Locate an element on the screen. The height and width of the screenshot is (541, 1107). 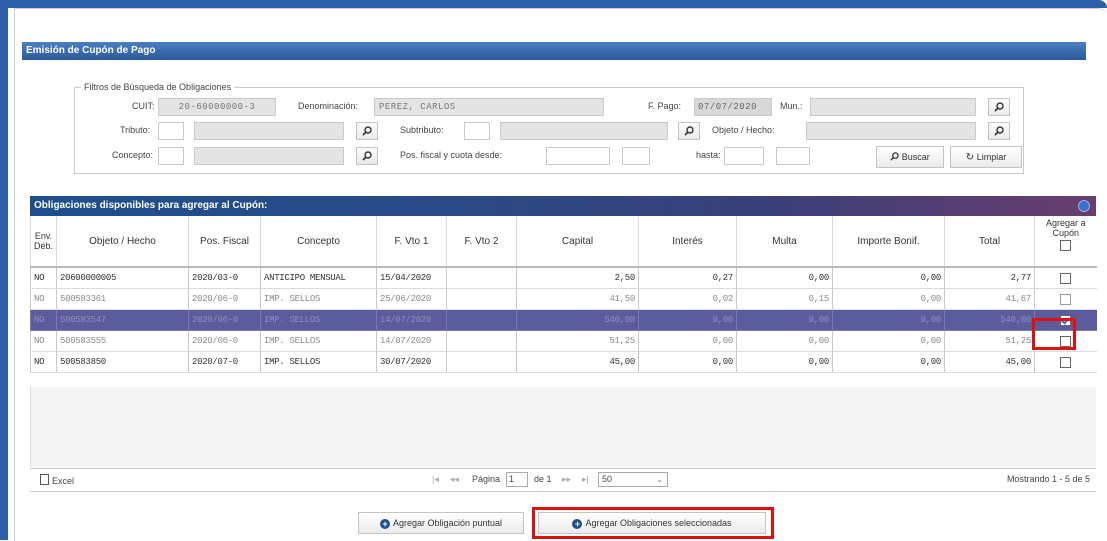
col-interes: Interés is located at coordinates (687, 242).